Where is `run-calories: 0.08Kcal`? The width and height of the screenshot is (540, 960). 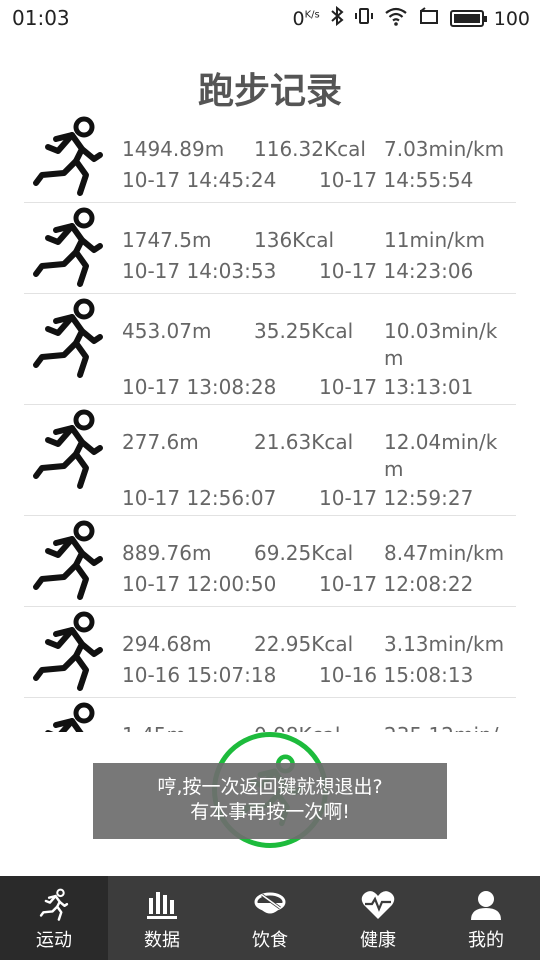
run-calories: 0.08Kcal is located at coordinates (297, 727).